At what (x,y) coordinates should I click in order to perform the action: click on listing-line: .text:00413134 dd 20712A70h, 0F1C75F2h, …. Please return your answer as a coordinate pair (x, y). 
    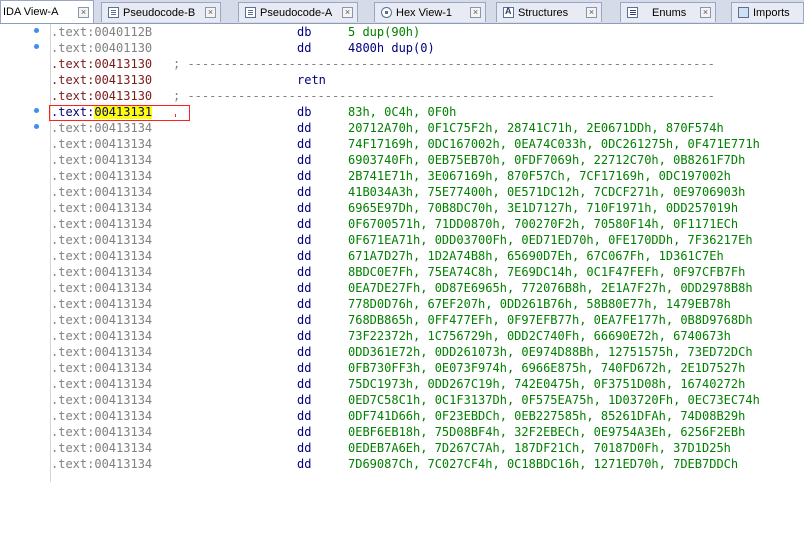
    Looking at the image, I should click on (427, 128).